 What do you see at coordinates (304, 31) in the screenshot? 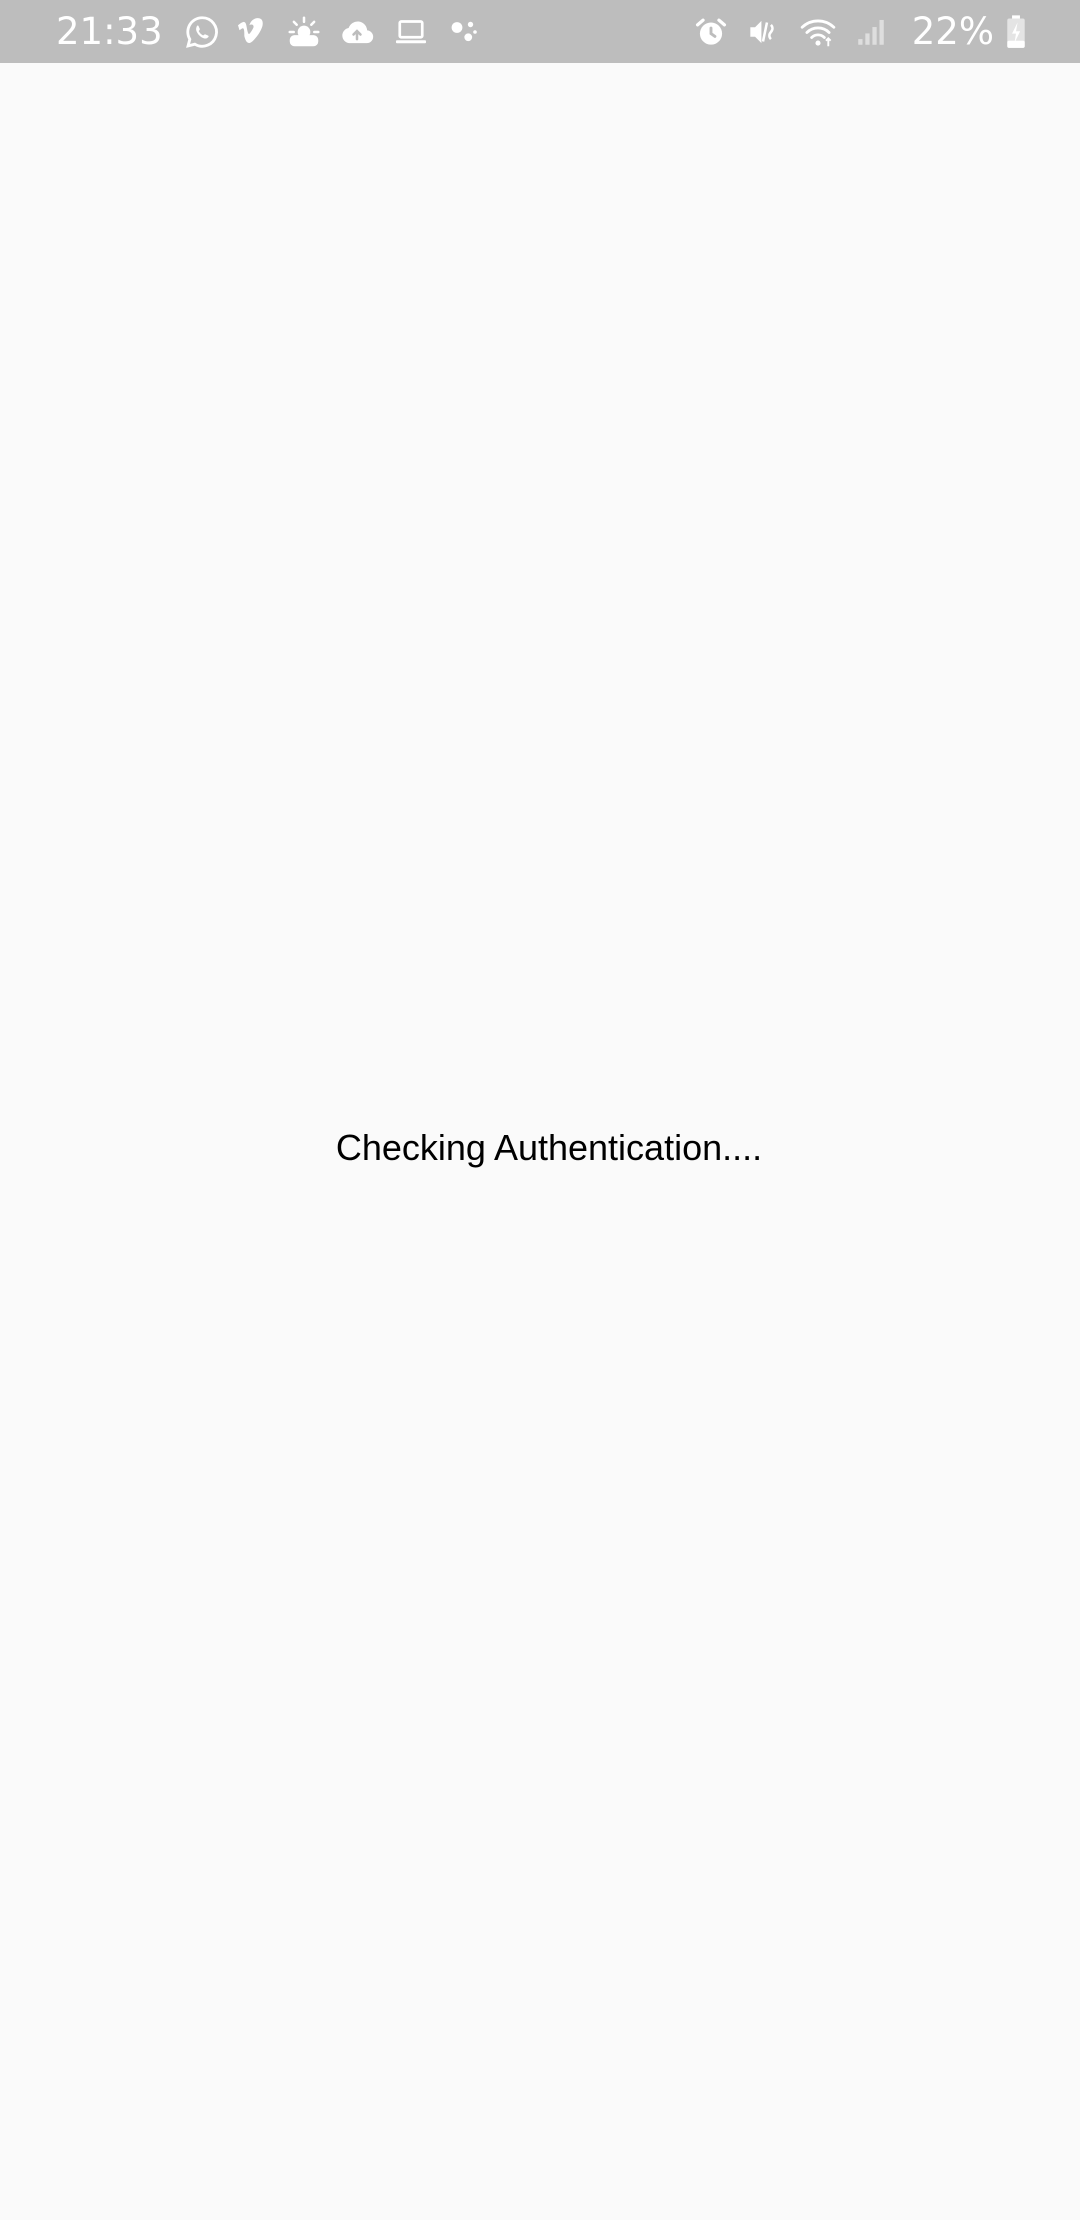
I see `weather-icon` at bounding box center [304, 31].